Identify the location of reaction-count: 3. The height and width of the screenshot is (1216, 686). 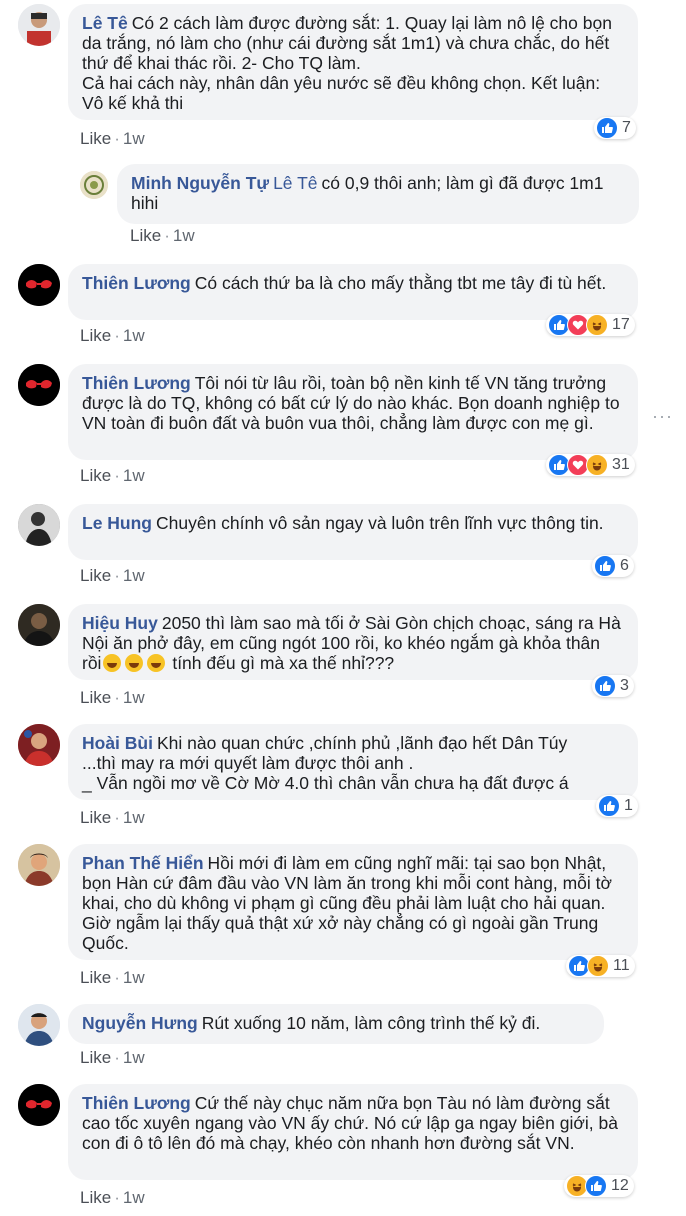
(624, 685).